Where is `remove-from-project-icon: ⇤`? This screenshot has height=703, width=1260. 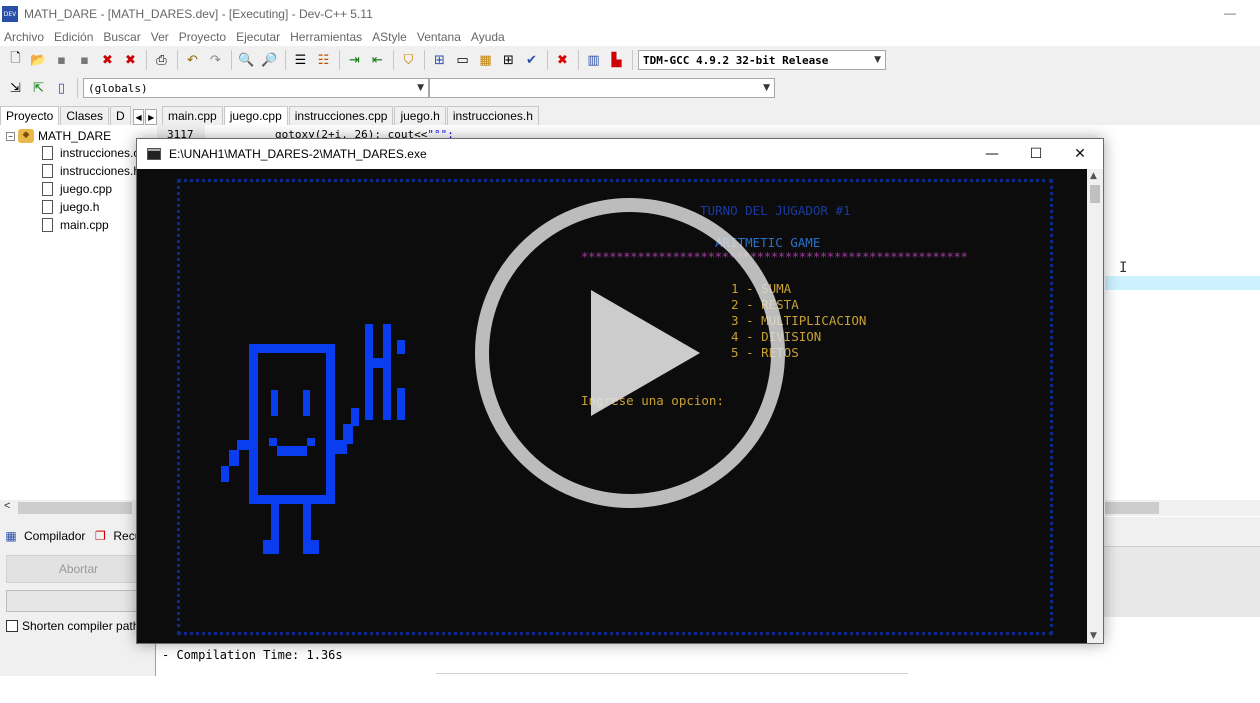
remove-from-project-icon: ⇤ is located at coordinates (377, 60).